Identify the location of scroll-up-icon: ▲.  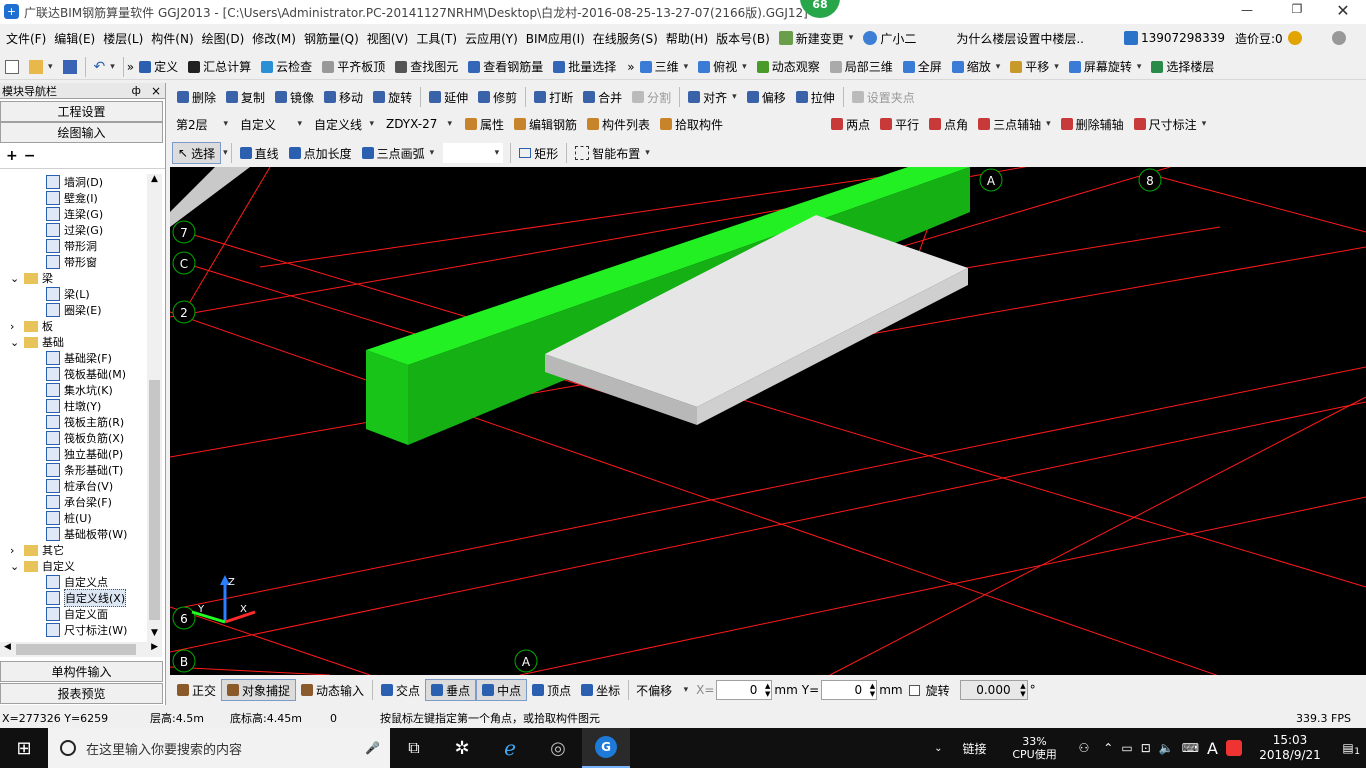
(154, 181).